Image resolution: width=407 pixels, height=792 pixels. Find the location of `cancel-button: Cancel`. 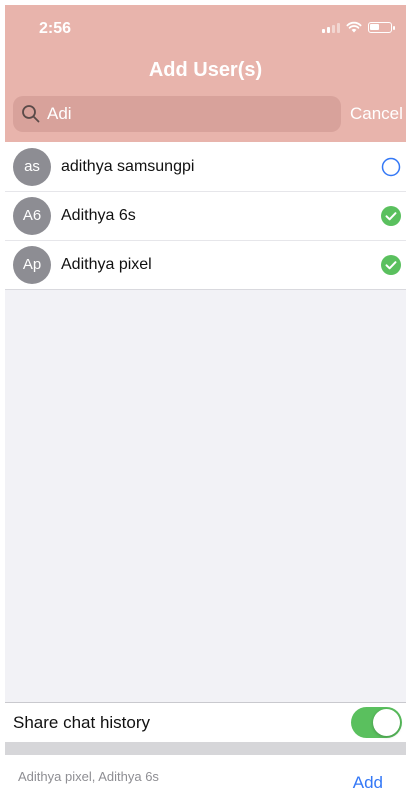

cancel-button: Cancel is located at coordinates (376, 114).